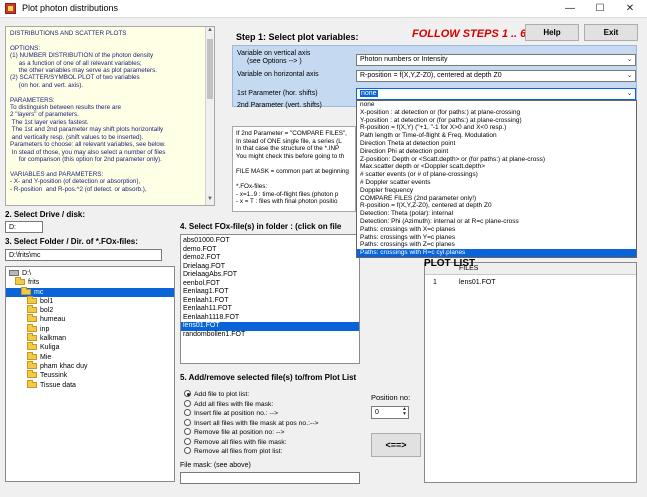 The image size is (647, 497). Describe the element at coordinates (611, 32) in the screenshot. I see `exit-button: Exit` at that location.